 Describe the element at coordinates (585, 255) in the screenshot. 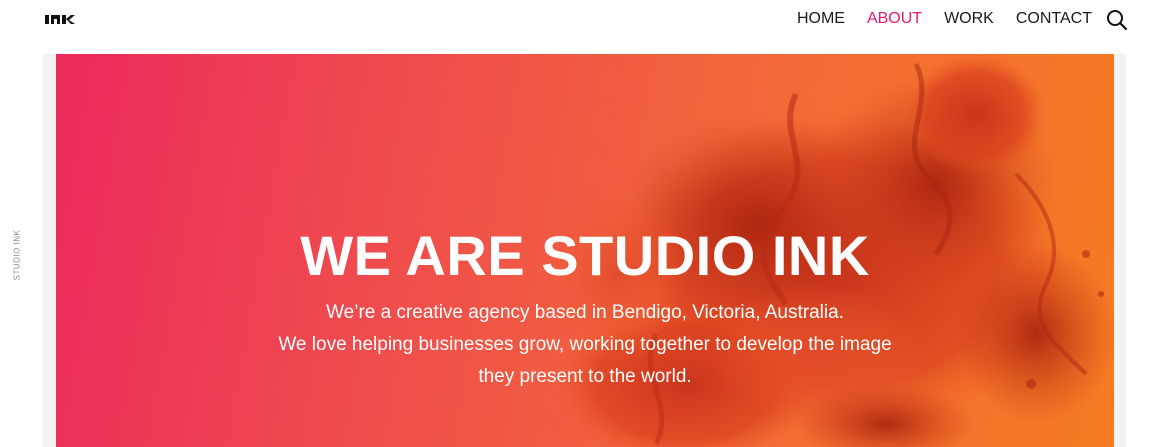

I see `hero-title: WE ARE STUDIO INK` at that location.